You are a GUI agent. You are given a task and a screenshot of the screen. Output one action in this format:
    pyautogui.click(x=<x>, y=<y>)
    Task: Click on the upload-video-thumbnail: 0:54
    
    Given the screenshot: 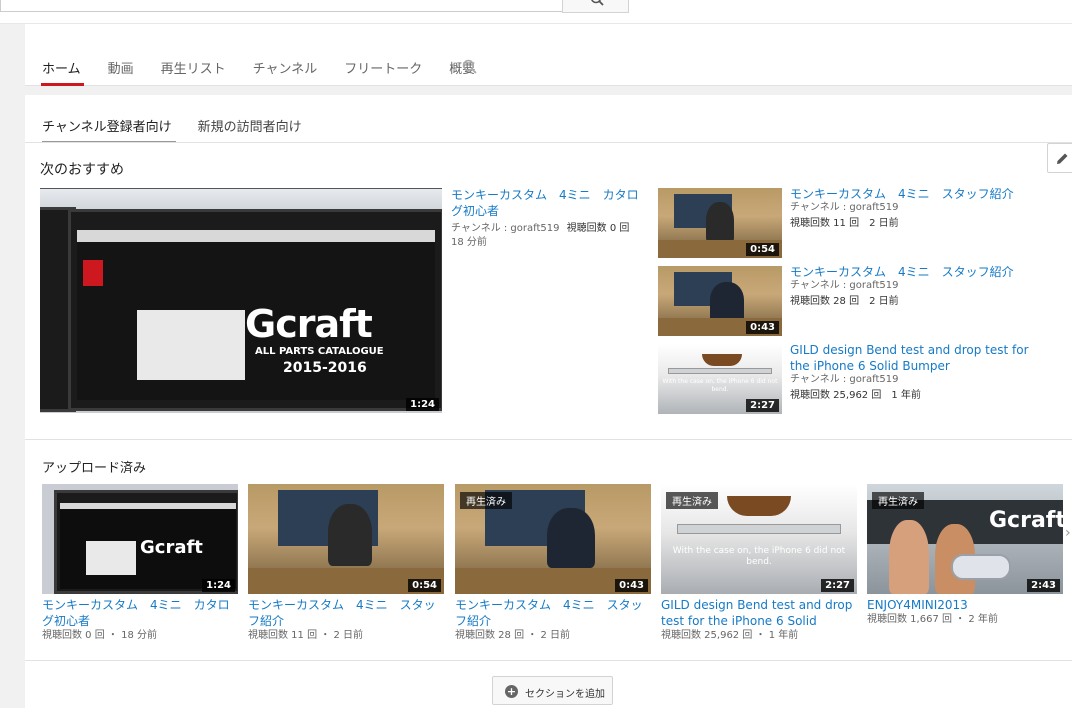 What is the action you would take?
    pyautogui.click(x=346, y=539)
    